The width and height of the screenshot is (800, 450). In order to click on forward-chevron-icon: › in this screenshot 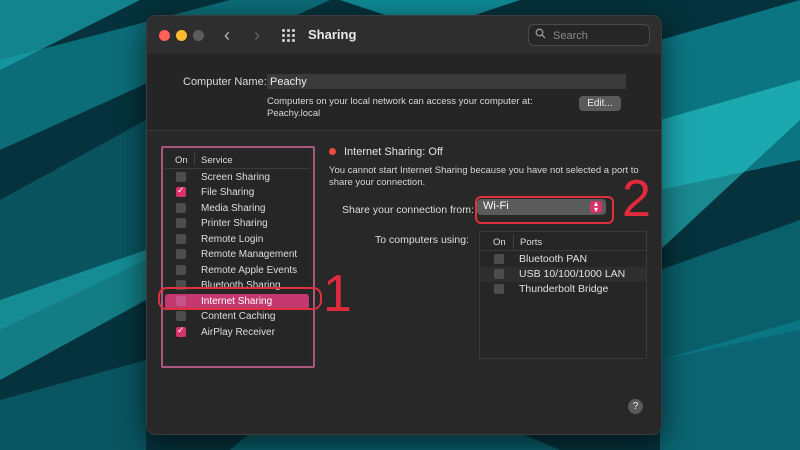, I will do `click(257, 35)`.